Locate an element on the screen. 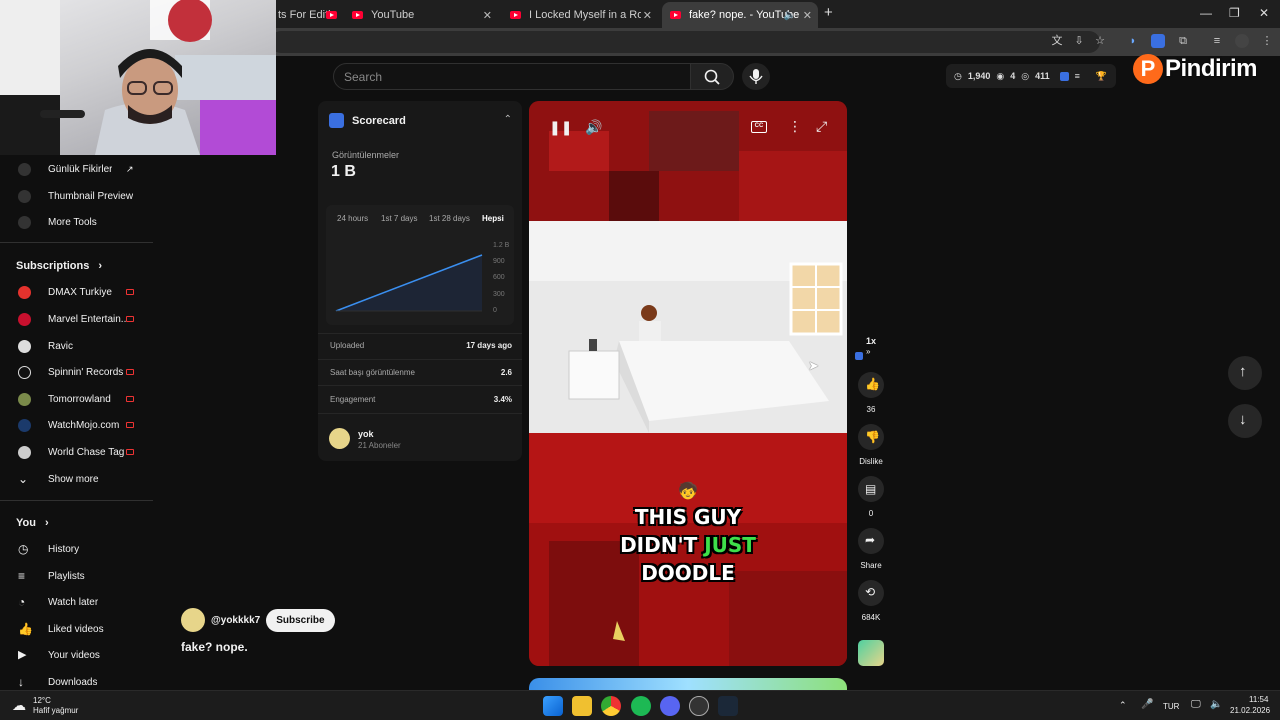 This screenshot has width=1280, height=720. translate-icon: 文 is located at coordinates (1057, 41).